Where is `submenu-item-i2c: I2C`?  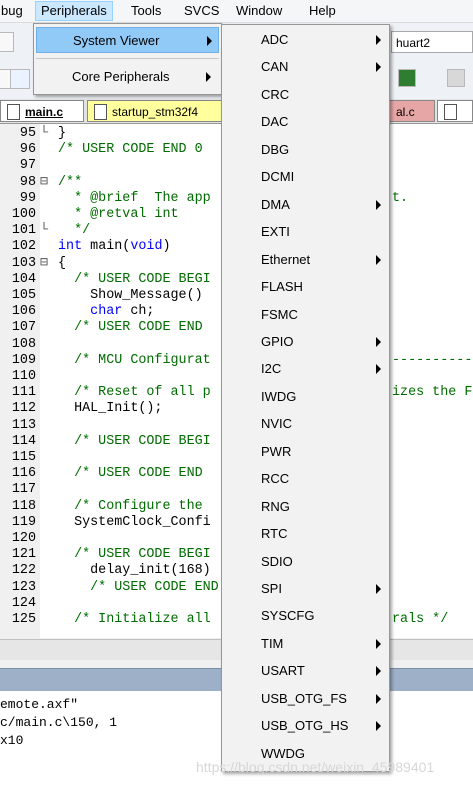
submenu-item-i2c: I2C is located at coordinates (305, 369).